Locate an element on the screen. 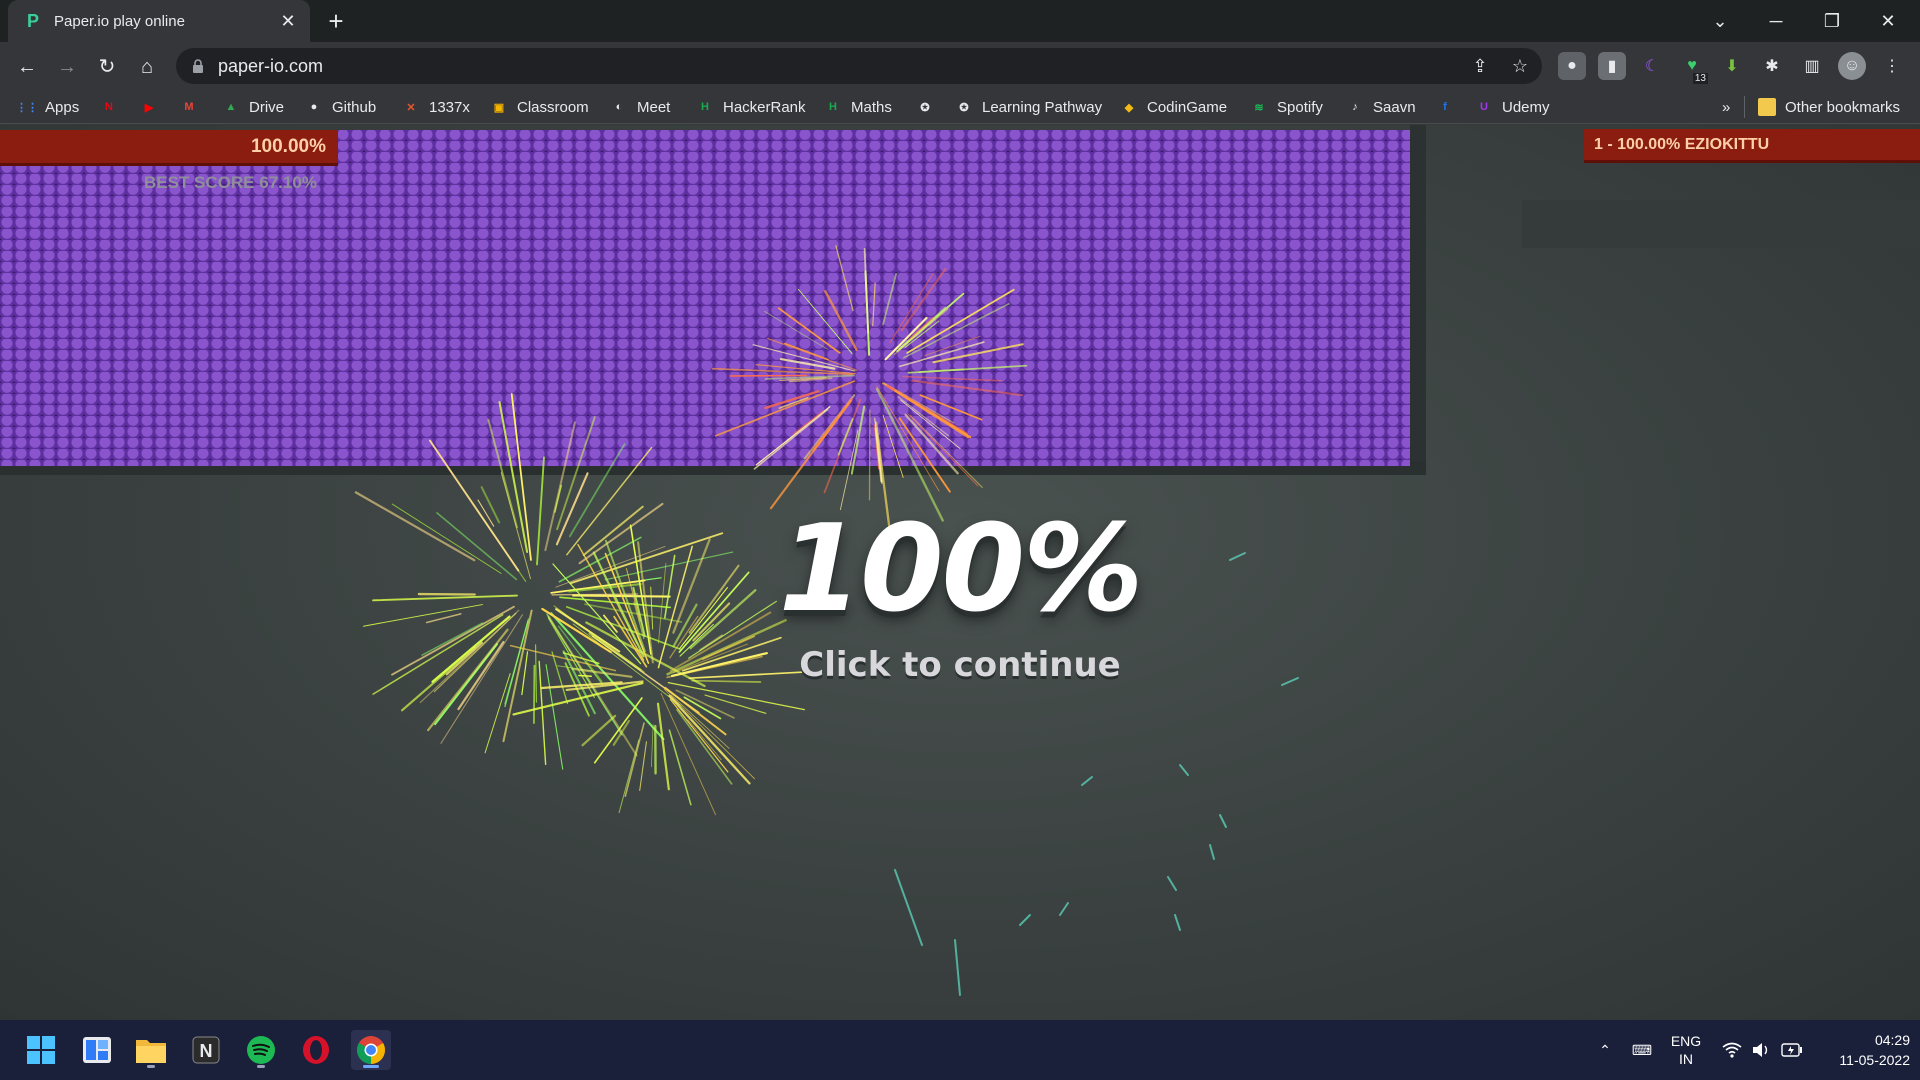  bookmark-item: ● Github is located at coordinates (341, 107).